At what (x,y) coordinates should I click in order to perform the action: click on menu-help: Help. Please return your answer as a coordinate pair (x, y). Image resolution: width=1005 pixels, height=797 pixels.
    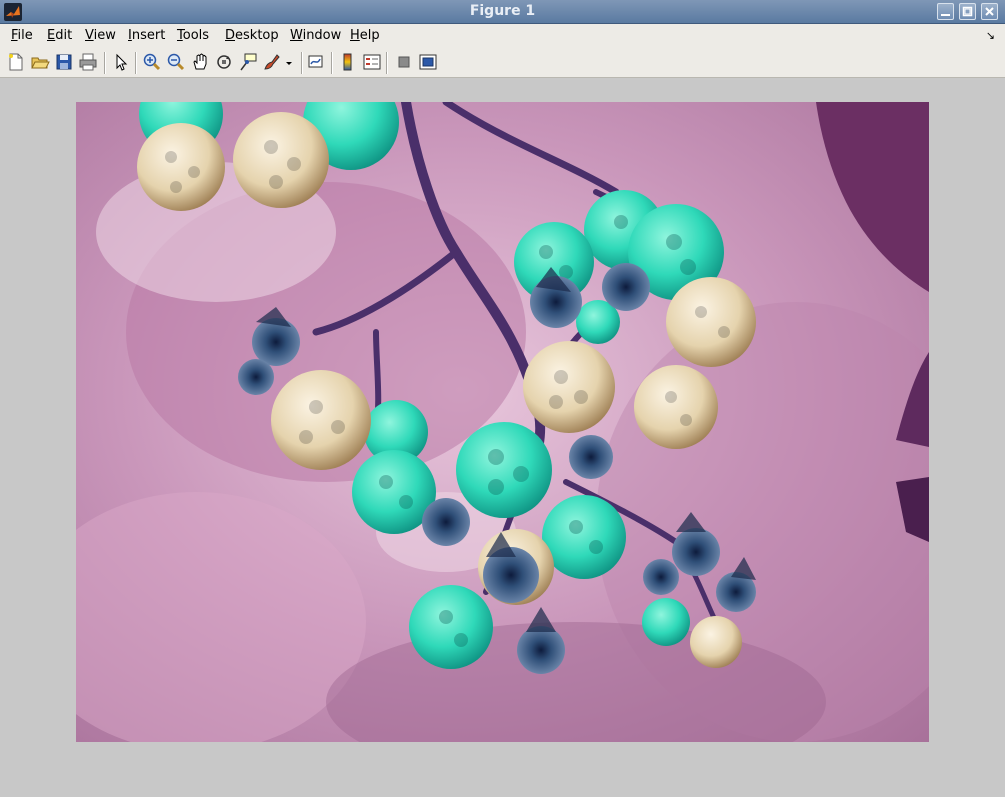
    Looking at the image, I should click on (365, 35).